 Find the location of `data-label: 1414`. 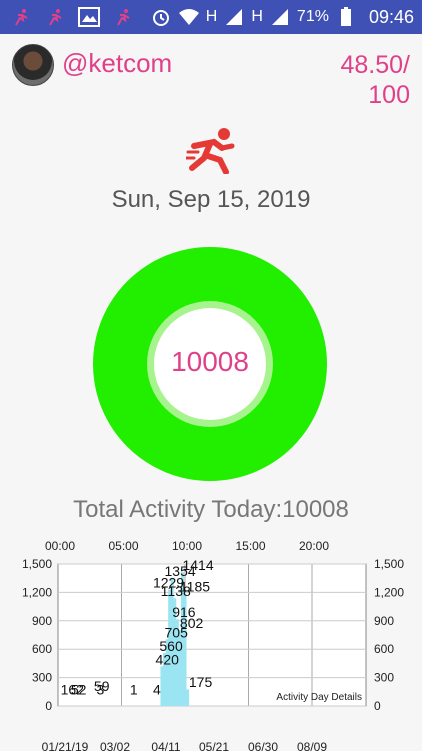

data-label: 1414 is located at coordinates (197, 565).